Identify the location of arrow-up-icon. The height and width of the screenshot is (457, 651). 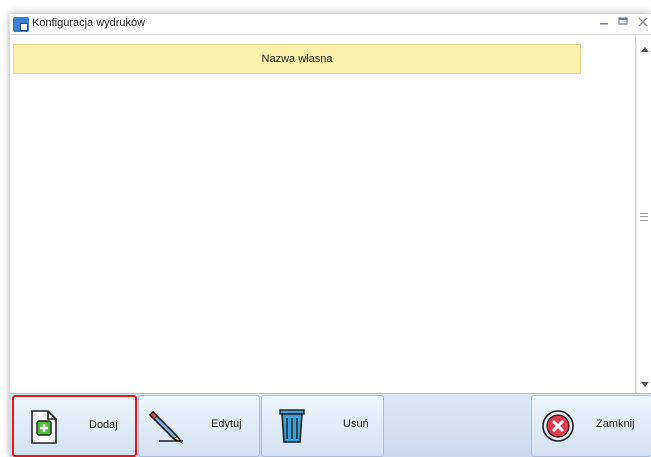
(644, 49).